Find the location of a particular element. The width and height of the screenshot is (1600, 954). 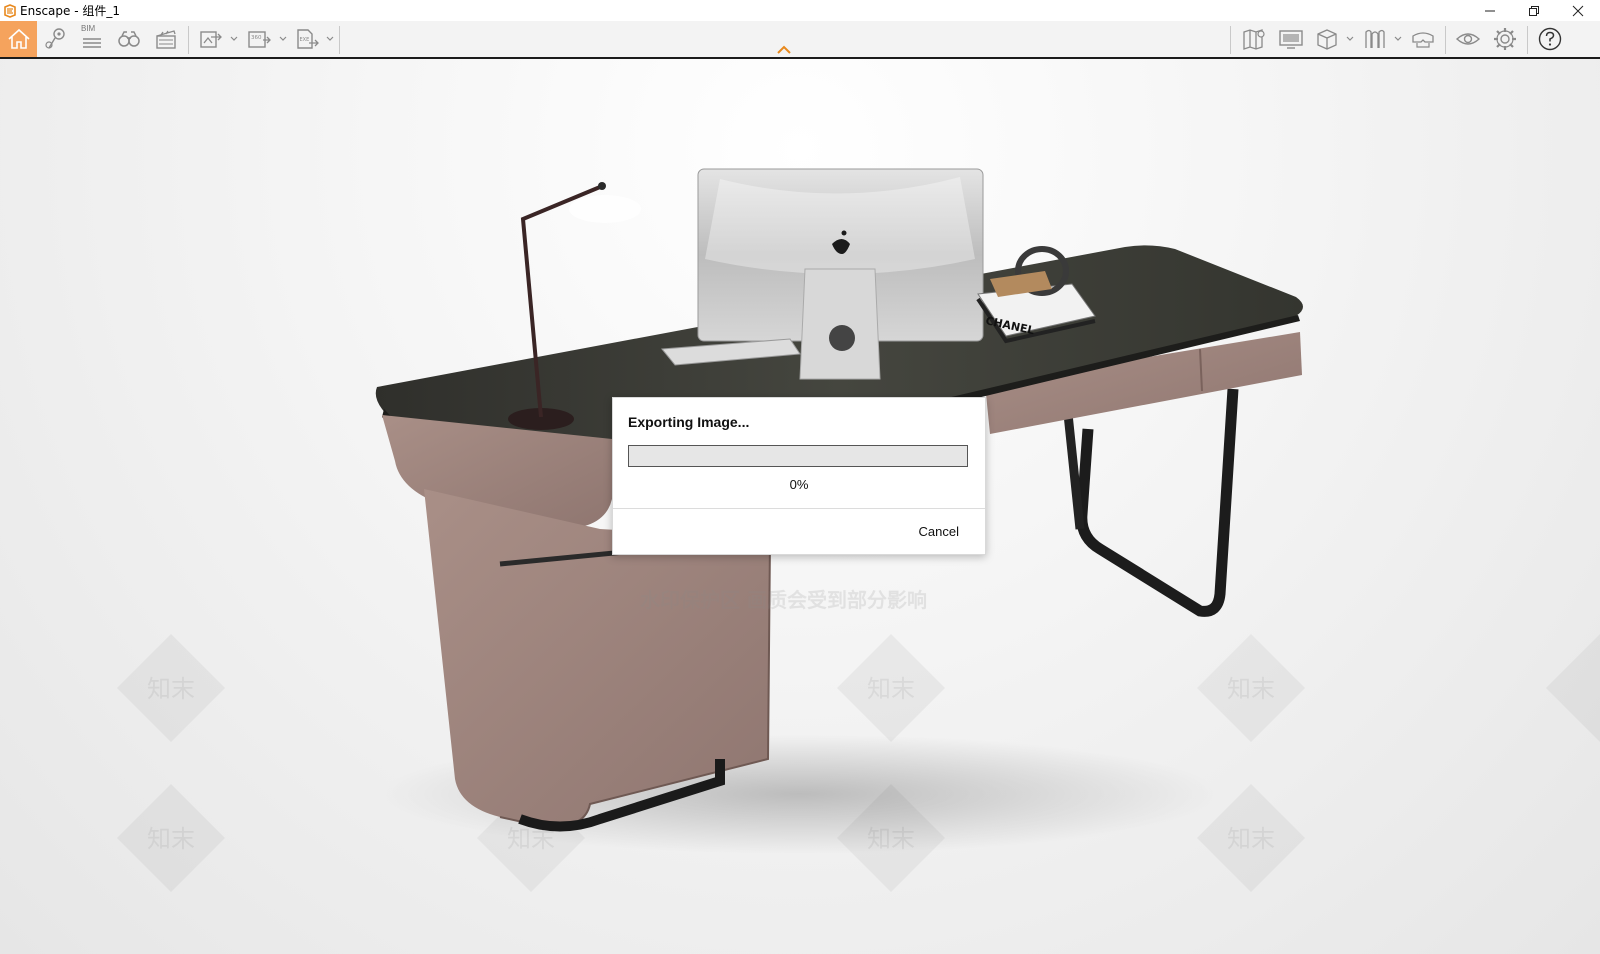

view-cube-button is located at coordinates (1327, 39).